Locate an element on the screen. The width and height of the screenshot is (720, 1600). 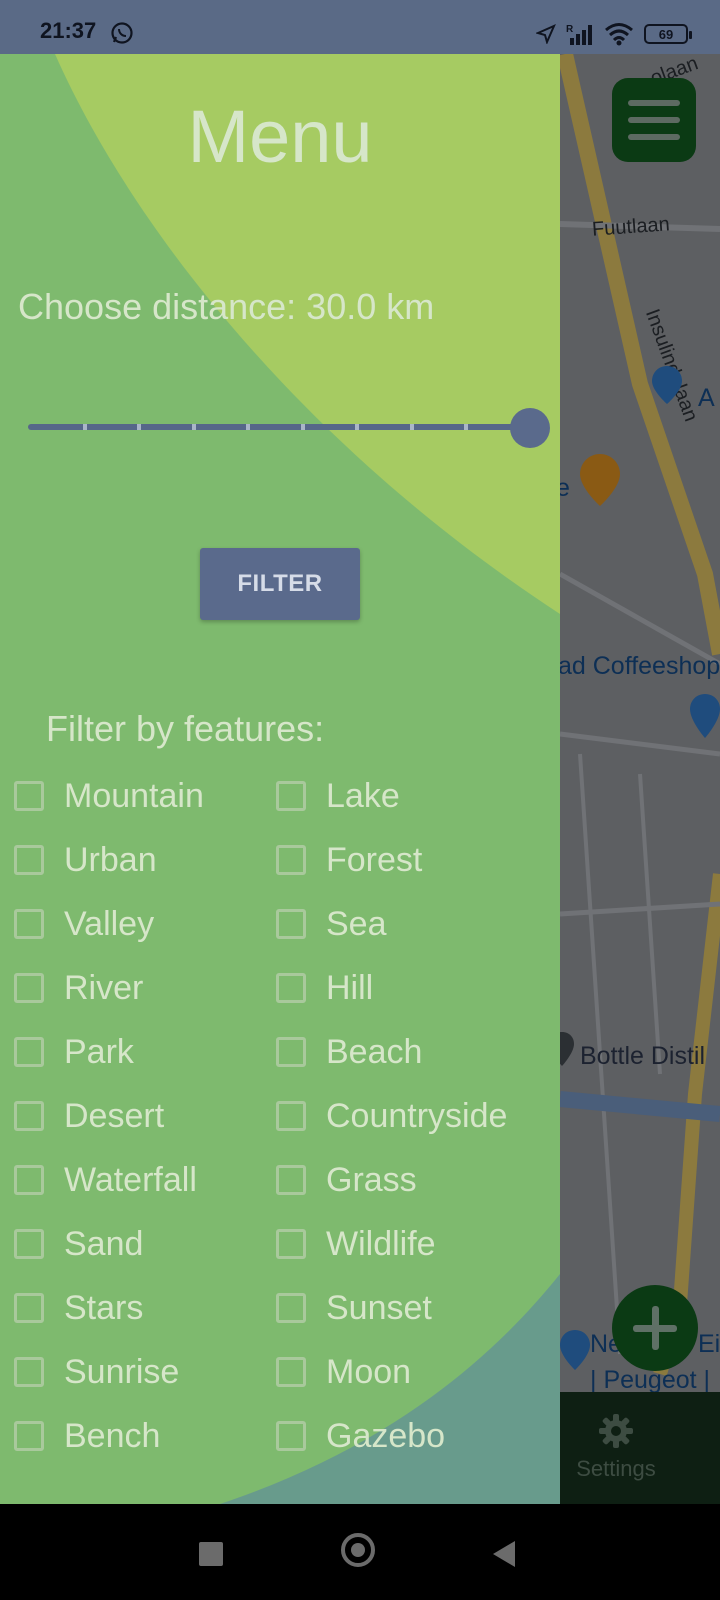
feature-label: Urban is located at coordinates (110, 859).